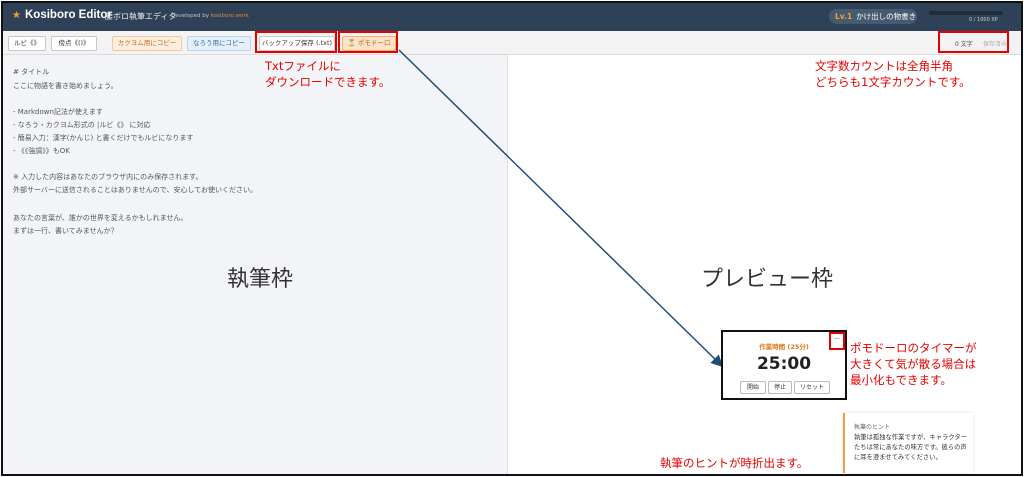 Image resolution: width=1024 pixels, height=477 pixels. I want to click on minimize-highlight-box, so click(837, 341).